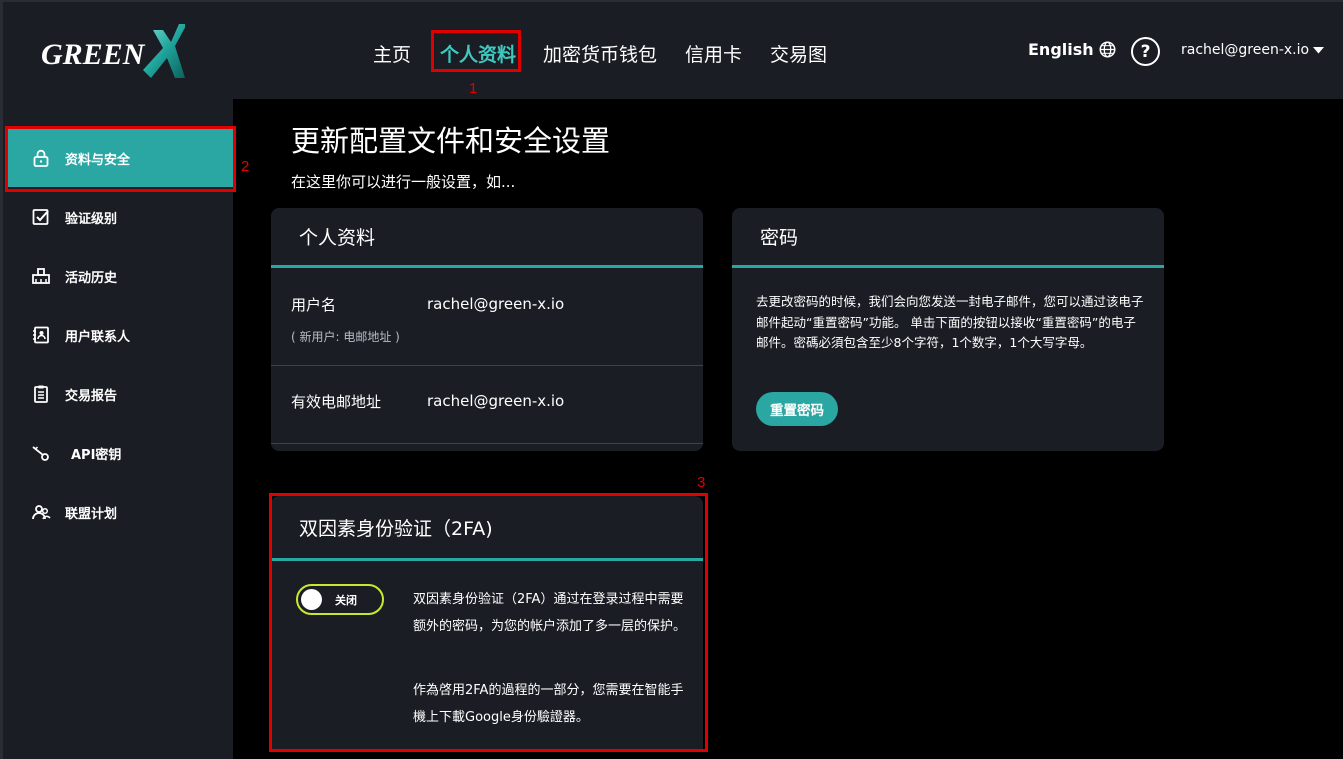 The height and width of the screenshot is (759, 1343). I want to click on nav-trading-chart: 交易图, so click(798, 53).